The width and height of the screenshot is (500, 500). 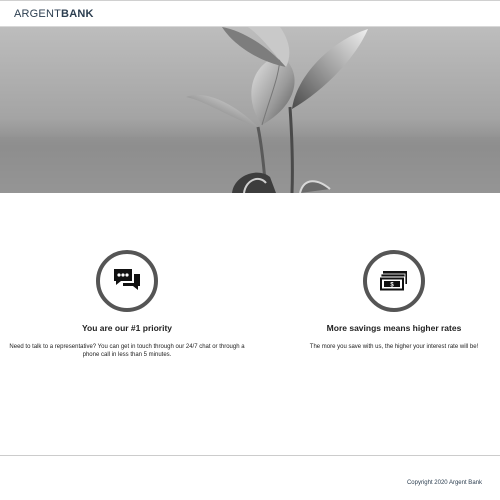 What do you see at coordinates (444, 483) in the screenshot?
I see `footer-copyright: Copyright 2020 Argent Bank` at bounding box center [444, 483].